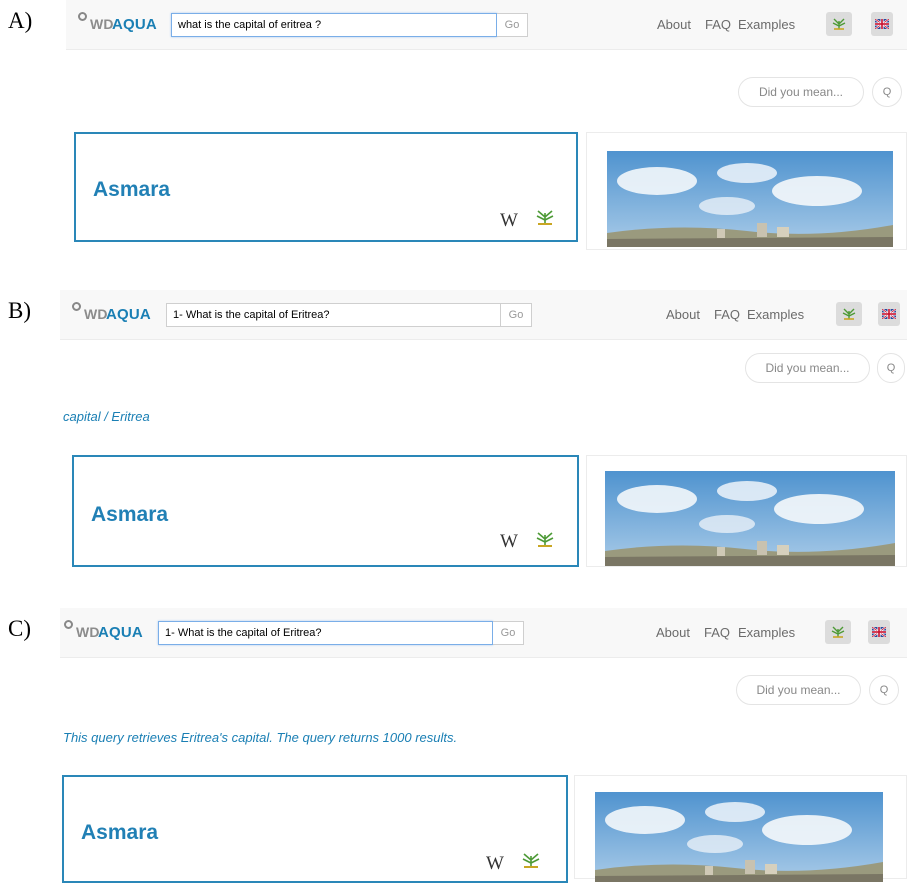 The image size is (907, 883). What do you see at coordinates (106, 416) in the screenshot?
I see `interpretation-text: capital / Eritrea` at bounding box center [106, 416].